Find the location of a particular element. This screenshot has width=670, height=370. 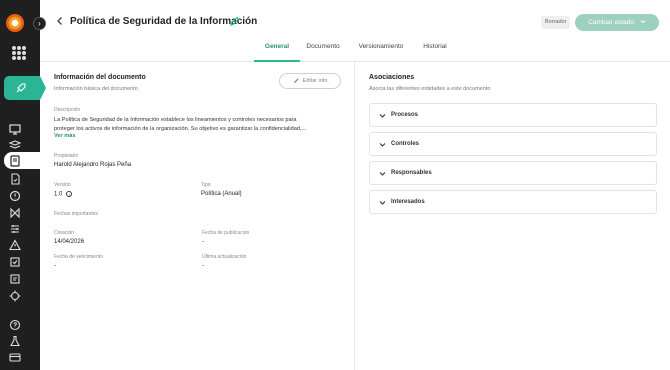

see-more-link: Ver más is located at coordinates (64, 136).